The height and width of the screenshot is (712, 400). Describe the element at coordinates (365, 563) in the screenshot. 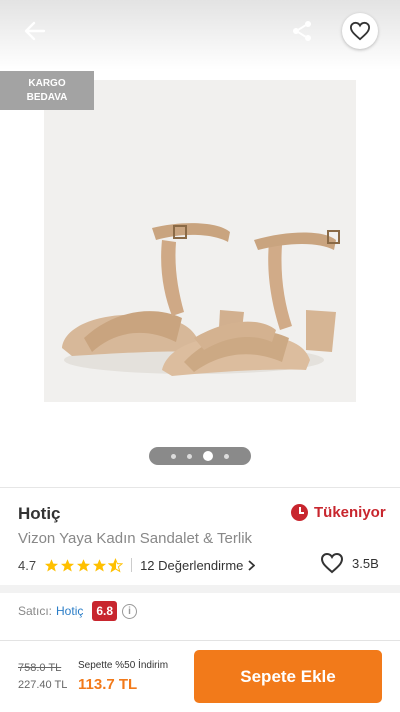

I see `like-count: 3.5B` at that location.